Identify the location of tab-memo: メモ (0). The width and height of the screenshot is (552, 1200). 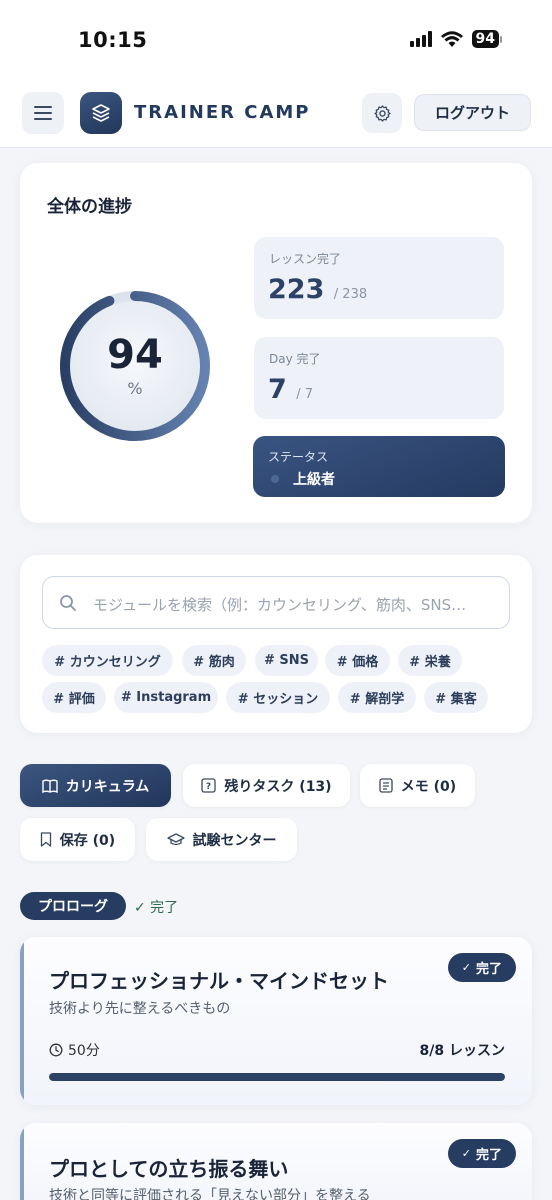
(417, 785).